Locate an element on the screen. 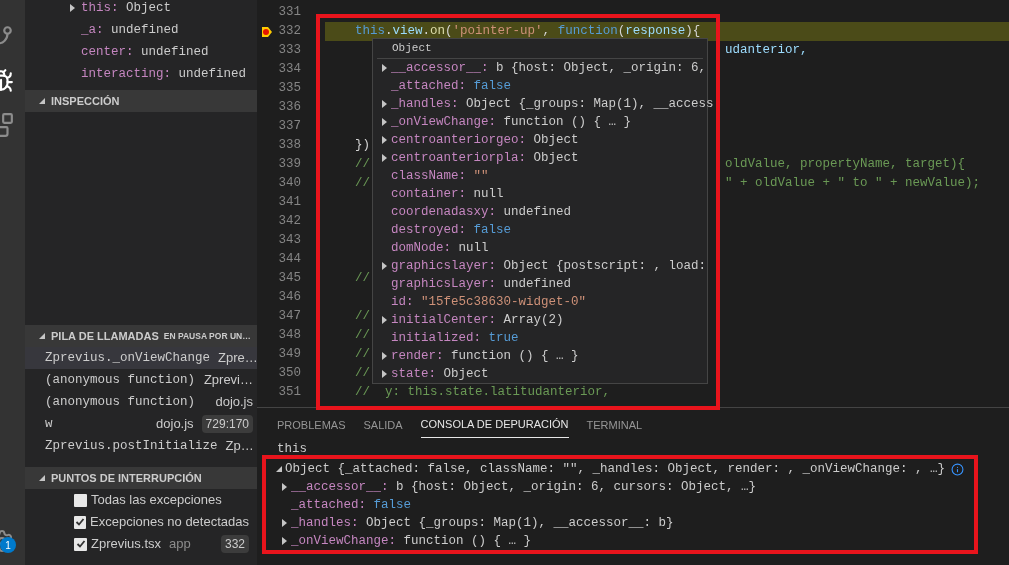 This screenshot has height=565, width=1009. console-result: Object {_attached: false, className: "", _handles: Object, render: , _onViewChange: , …} is located at coordinates (615, 469).